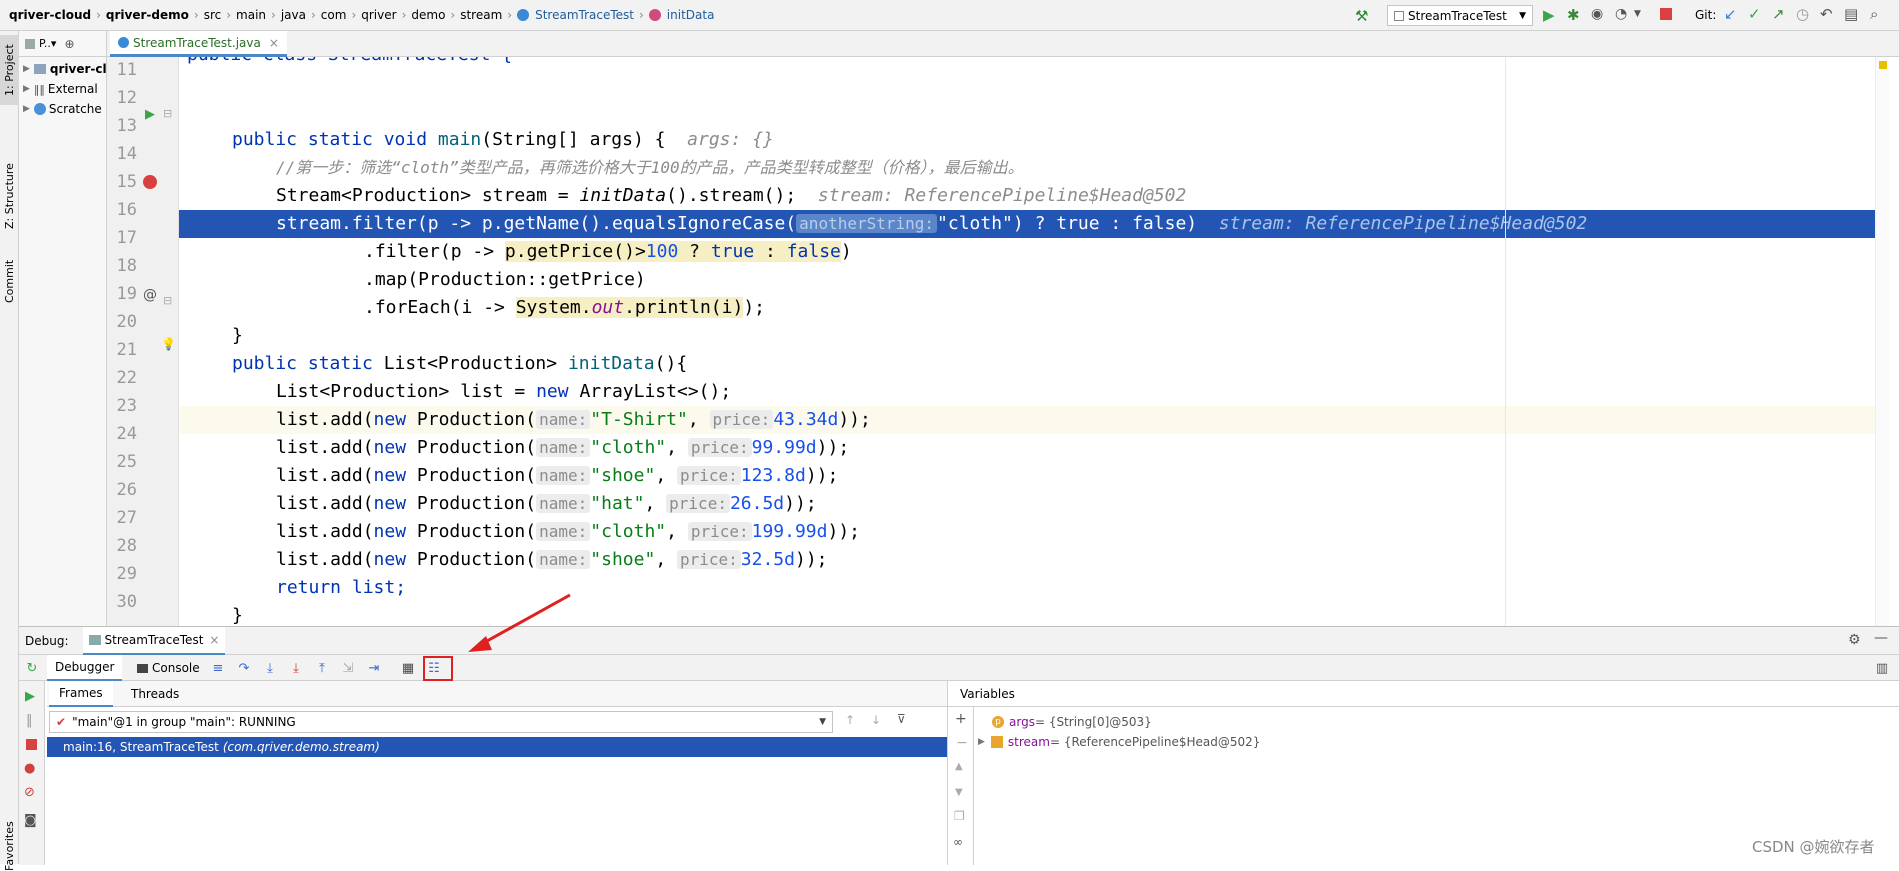  I want to click on remove-icon: −, so click(962, 743).